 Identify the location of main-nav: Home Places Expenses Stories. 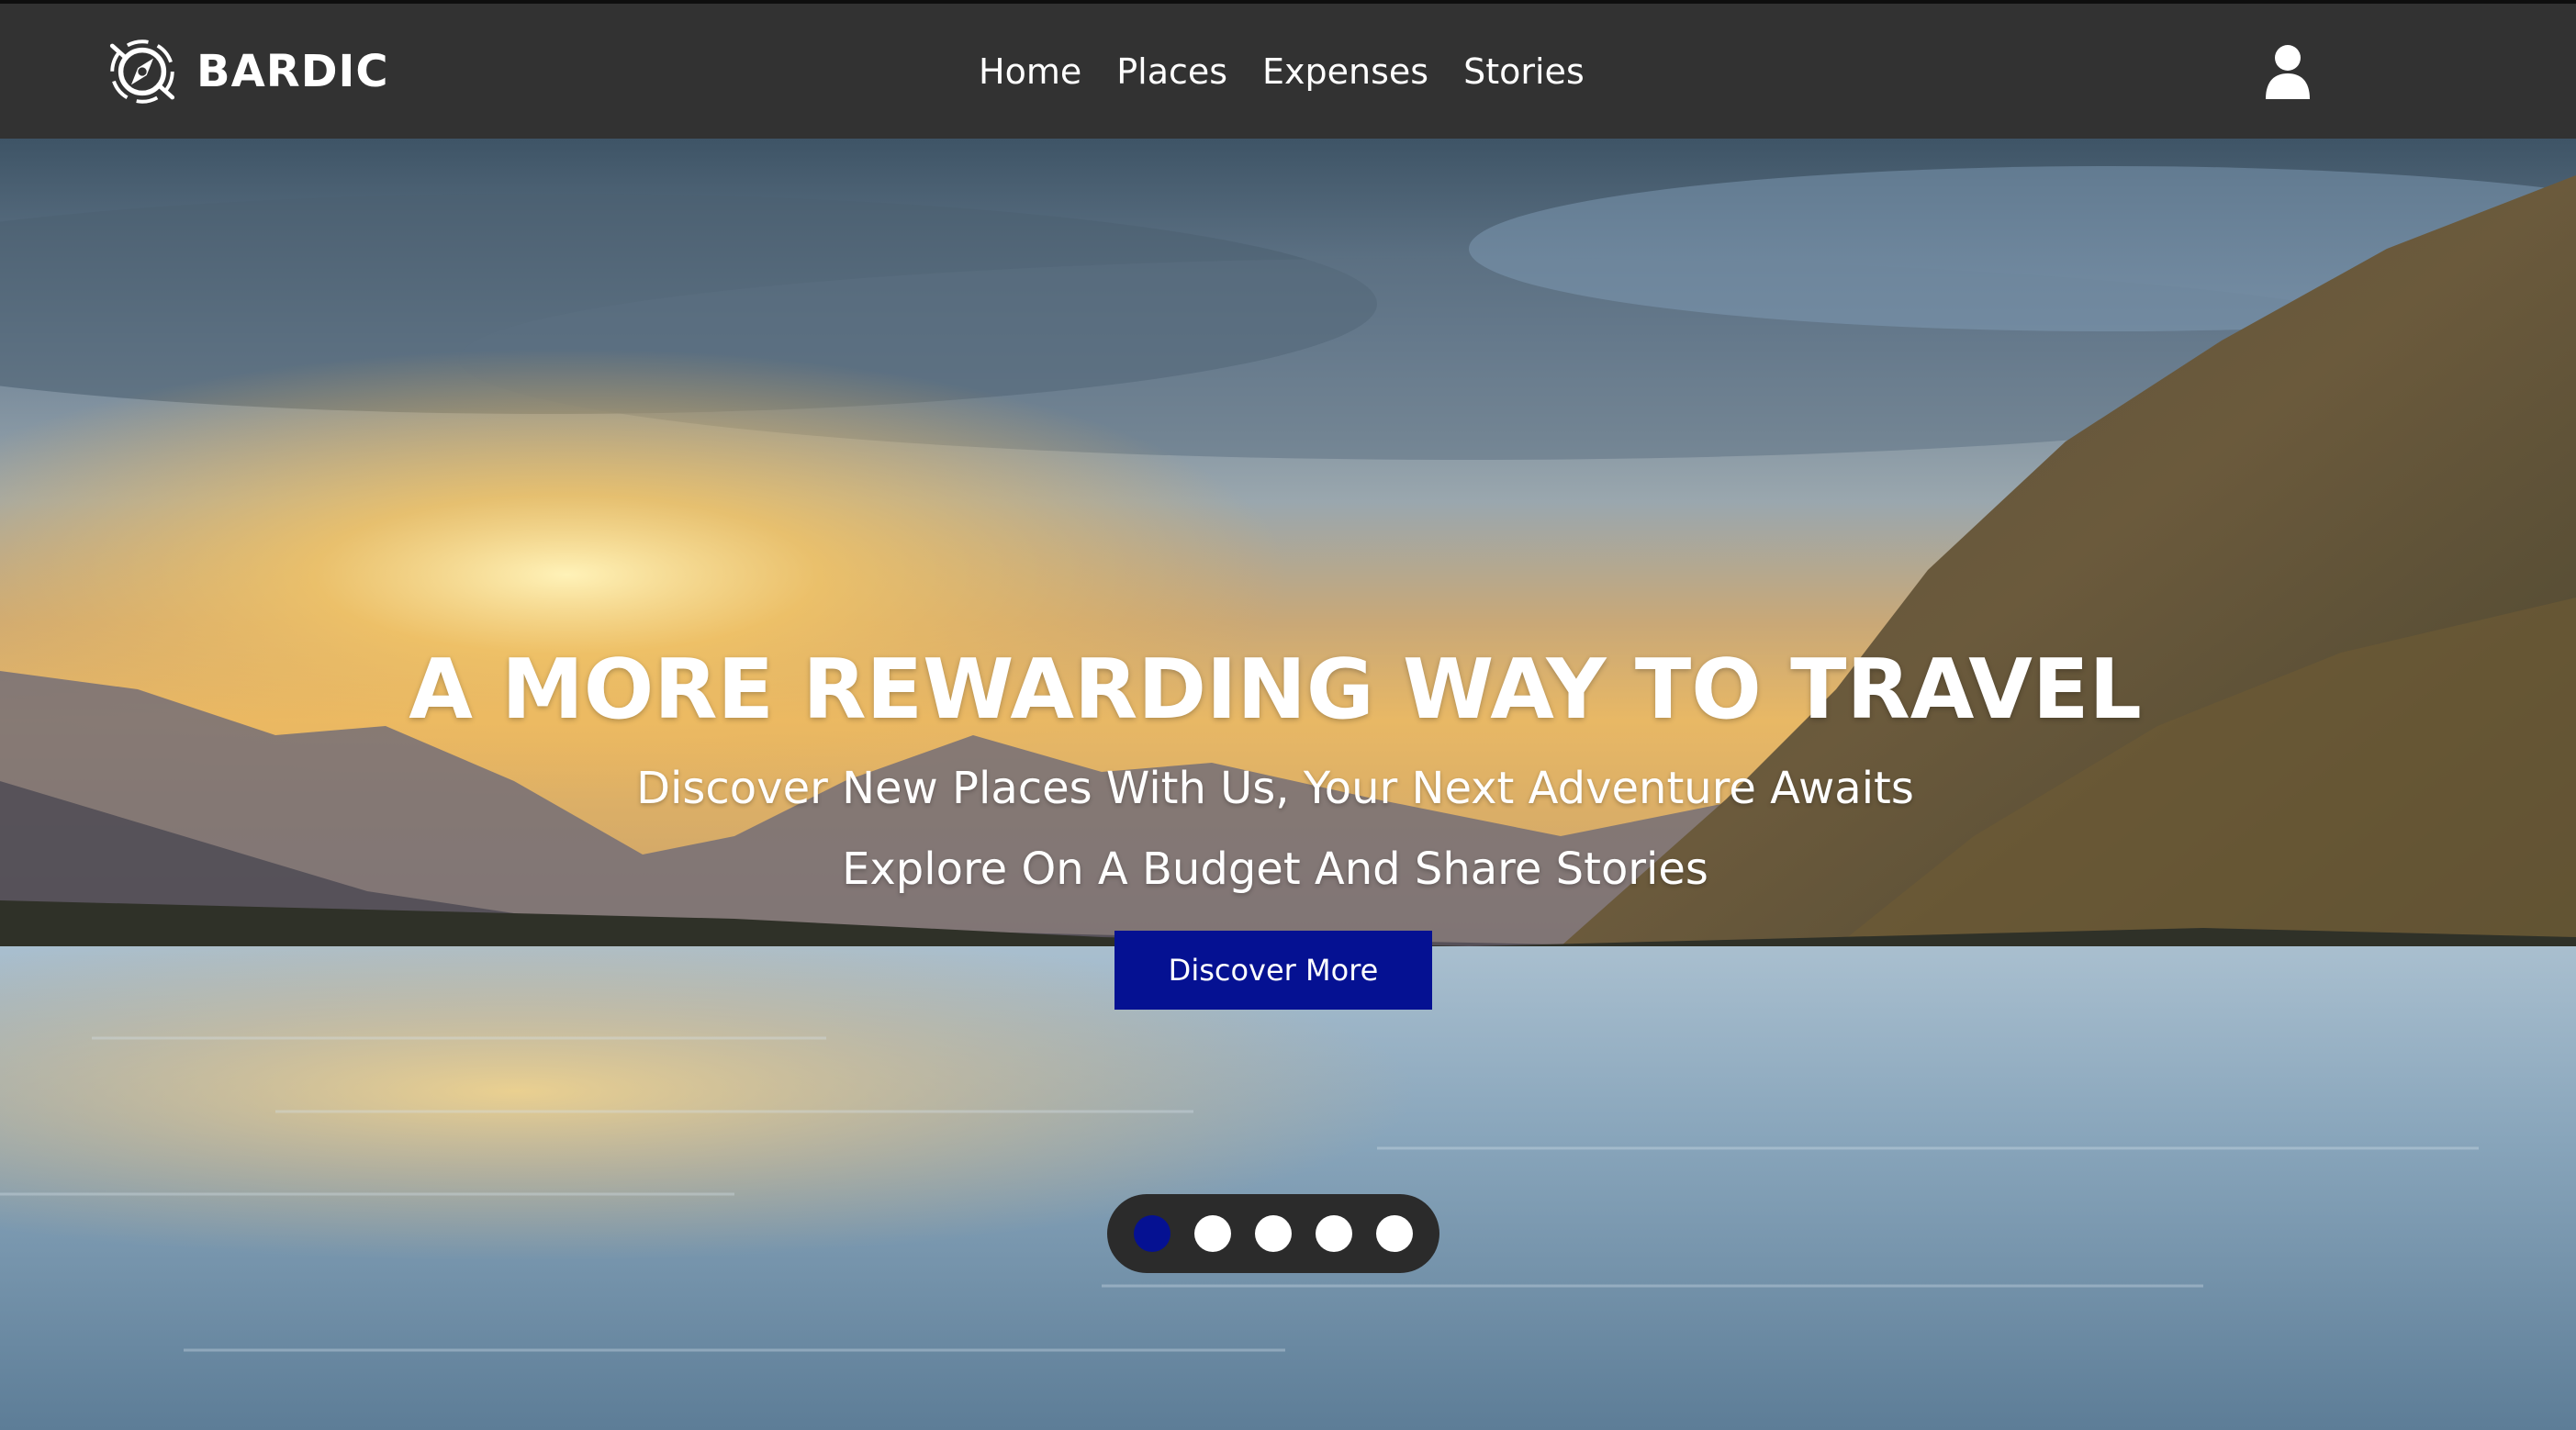
(1299, 71).